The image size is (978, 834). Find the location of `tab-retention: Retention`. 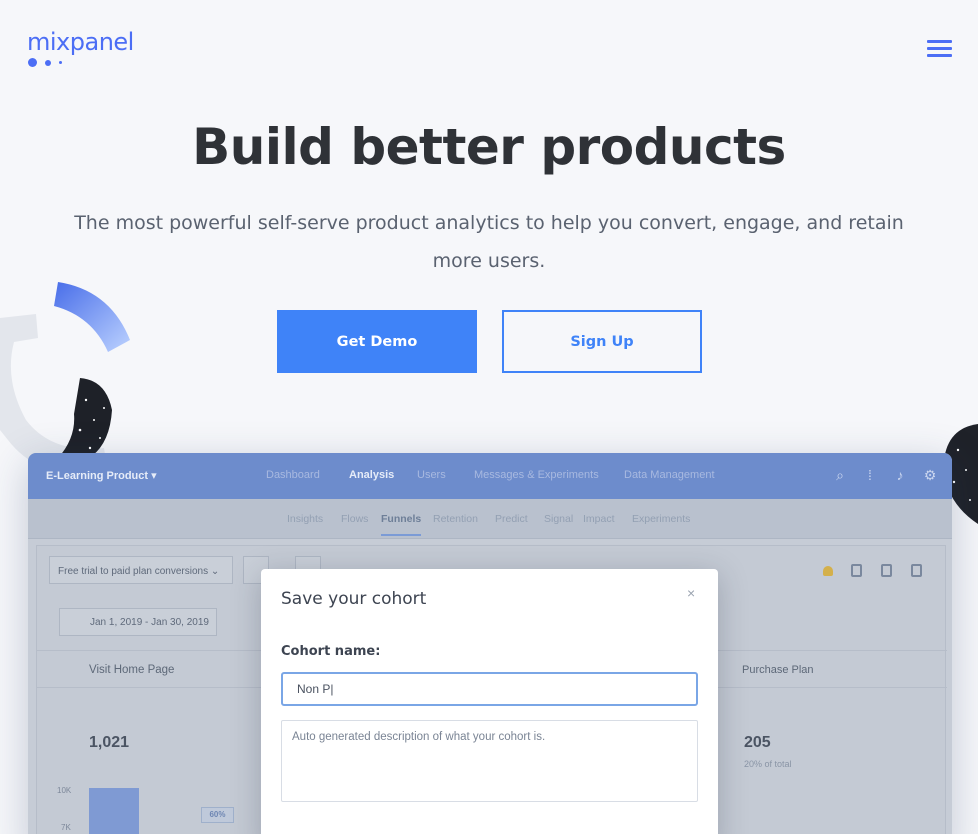

tab-retention: Retention is located at coordinates (455, 519).